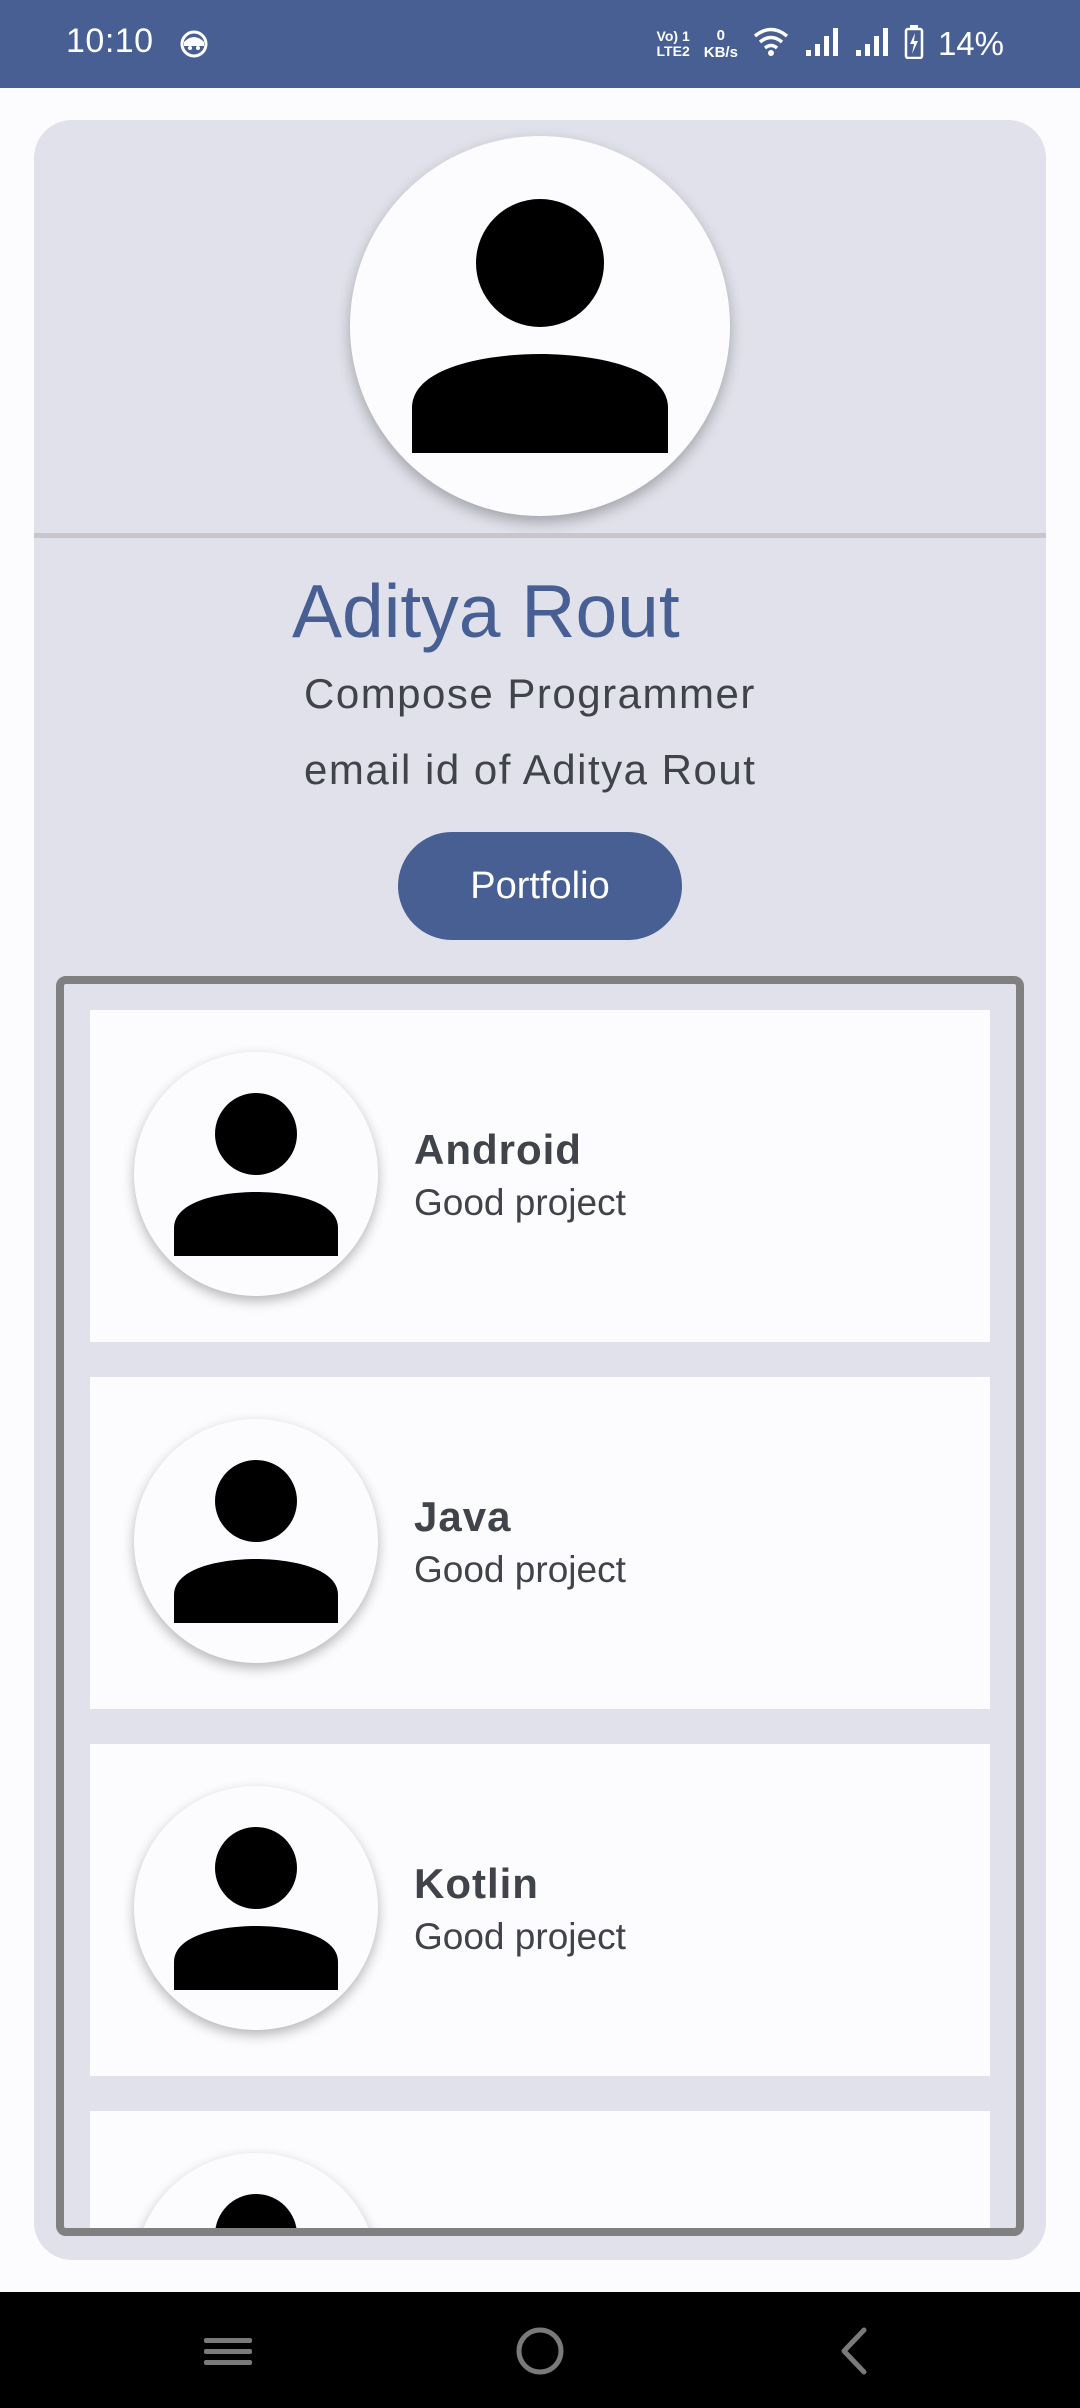 The width and height of the screenshot is (1080, 2408). Describe the element at coordinates (228, 2352) in the screenshot. I see `menu-icon` at that location.